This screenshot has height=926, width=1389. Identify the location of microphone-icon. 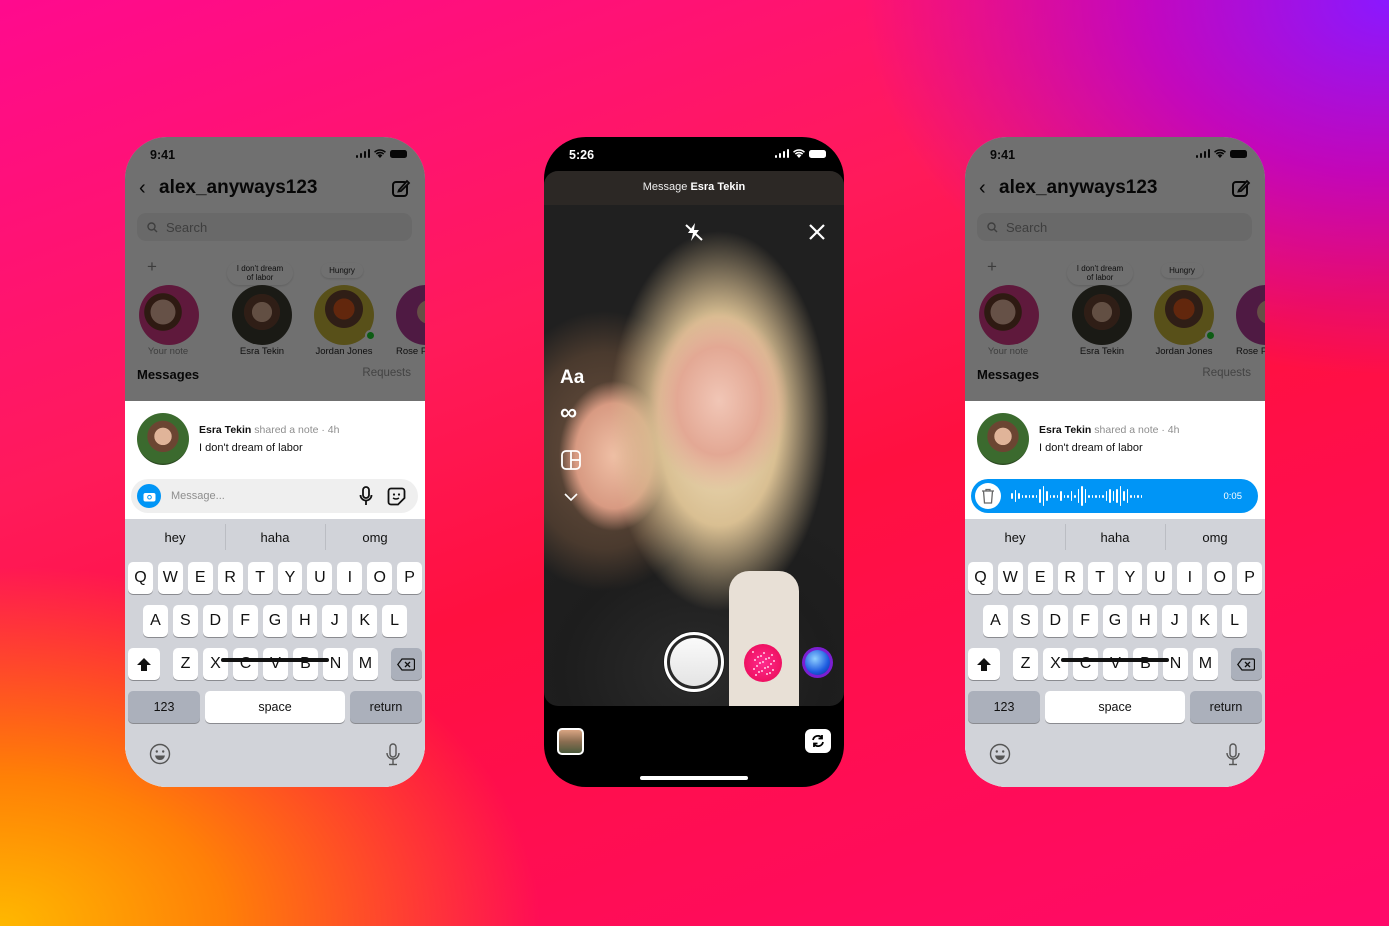
(366, 496).